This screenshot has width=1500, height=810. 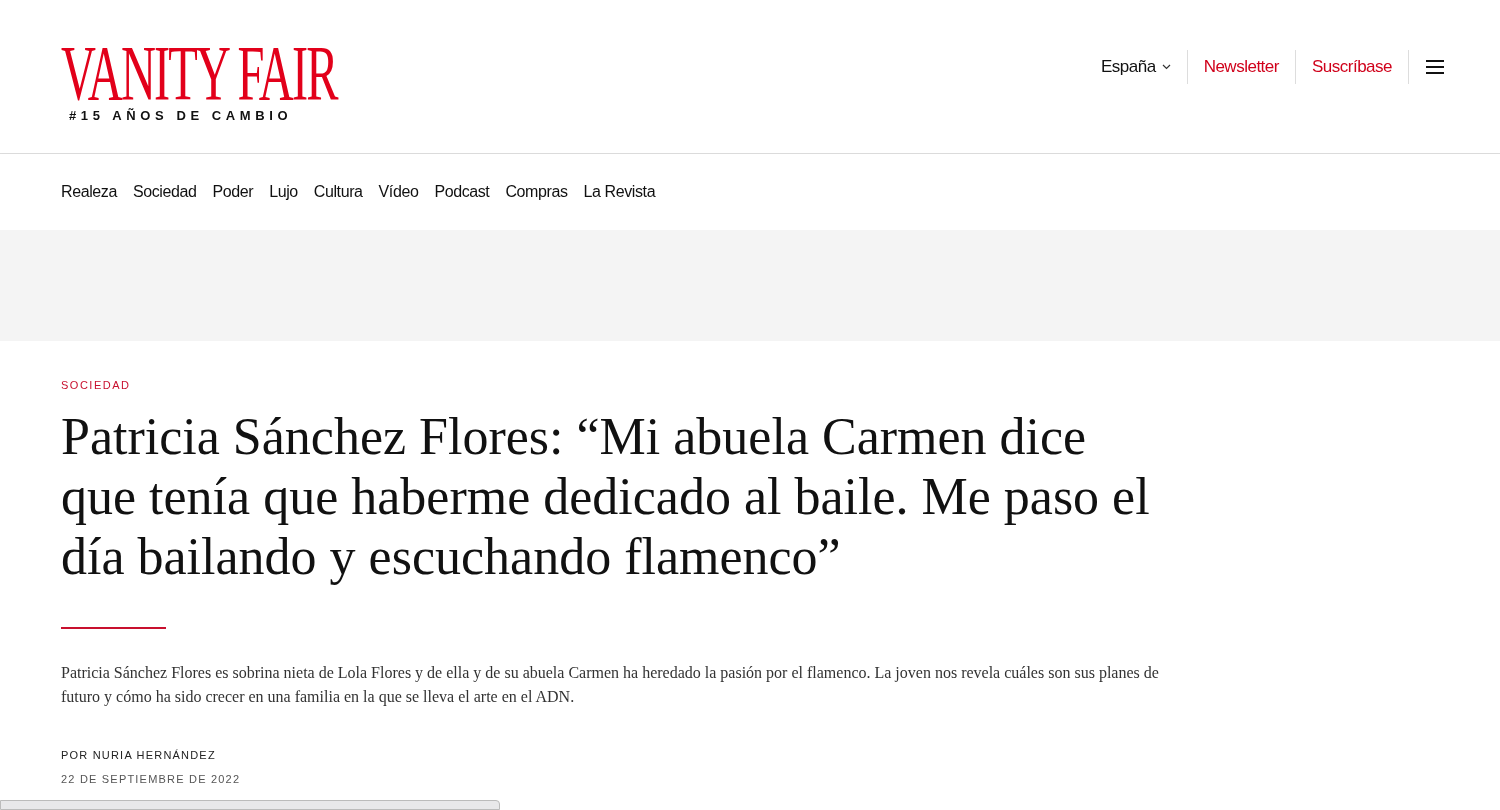 I want to click on header-link: Newsletter, so click(x=1241, y=67).